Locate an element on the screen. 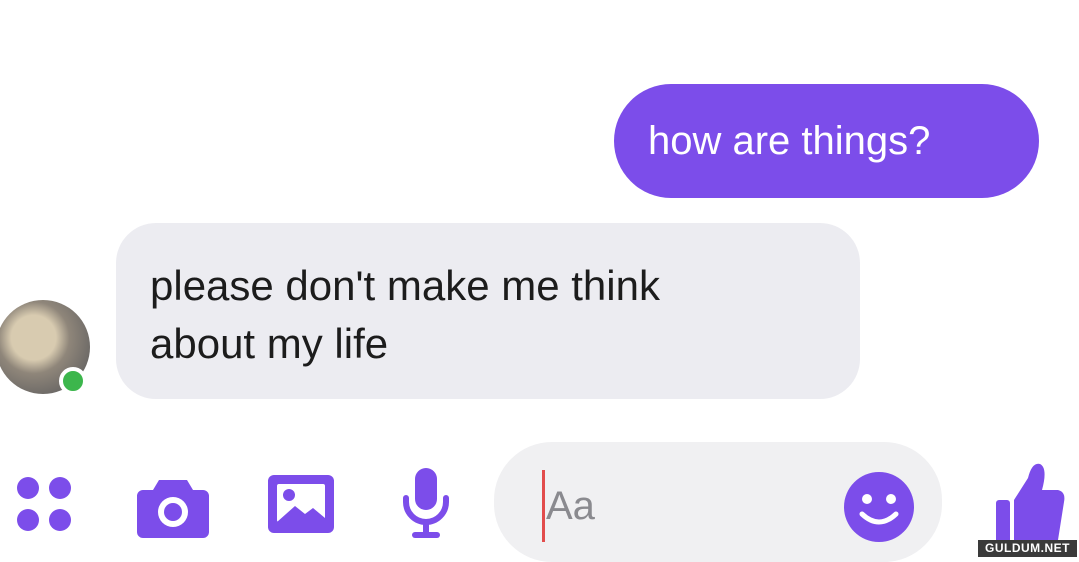  online-status-dot is located at coordinates (73, 381).